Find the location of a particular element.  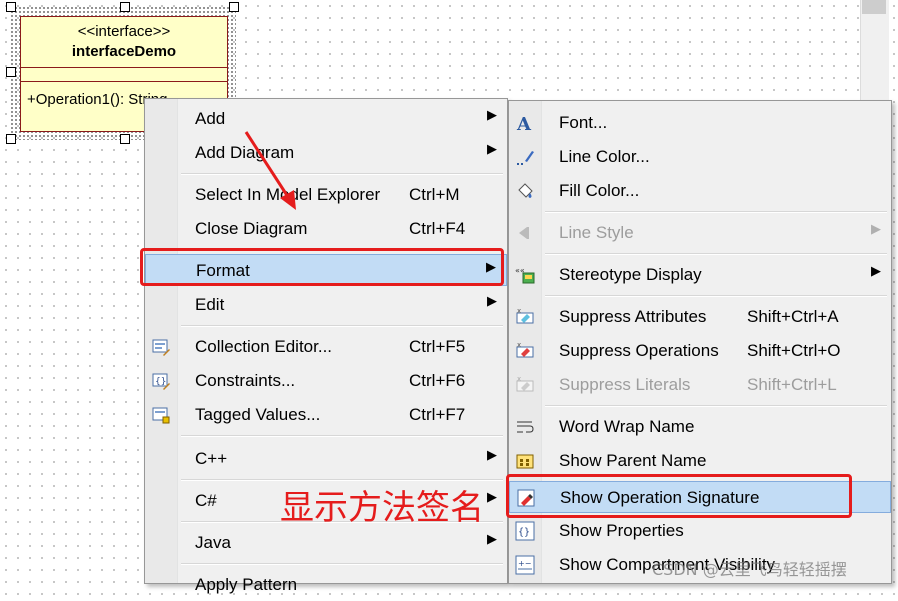

menu-item-label: Java is located at coordinates (213, 542).